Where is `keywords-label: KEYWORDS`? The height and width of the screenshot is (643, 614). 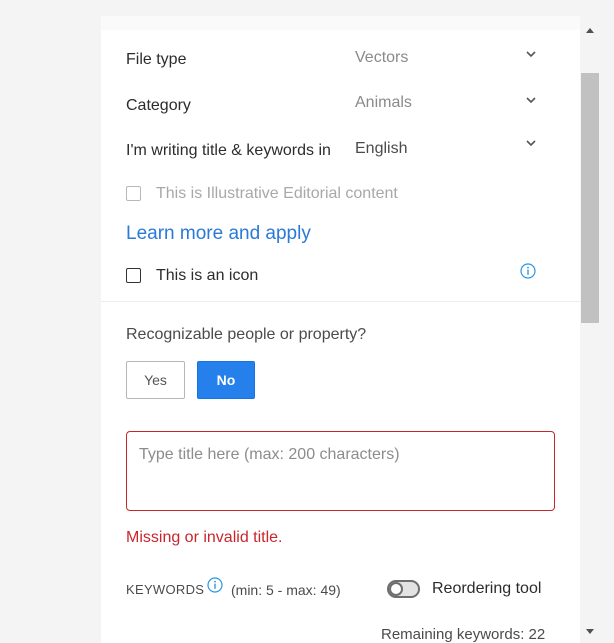
keywords-label: KEYWORDS is located at coordinates (165, 589).